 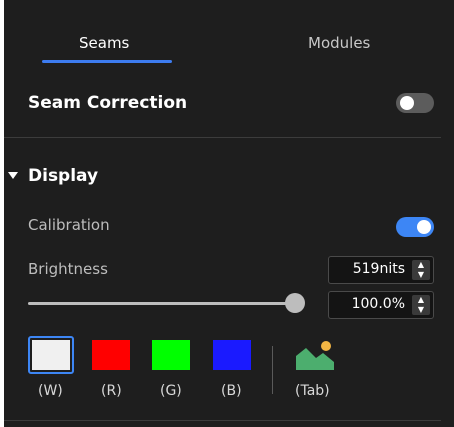 What do you see at coordinates (415, 103) in the screenshot?
I see `seam-correction-toggle` at bounding box center [415, 103].